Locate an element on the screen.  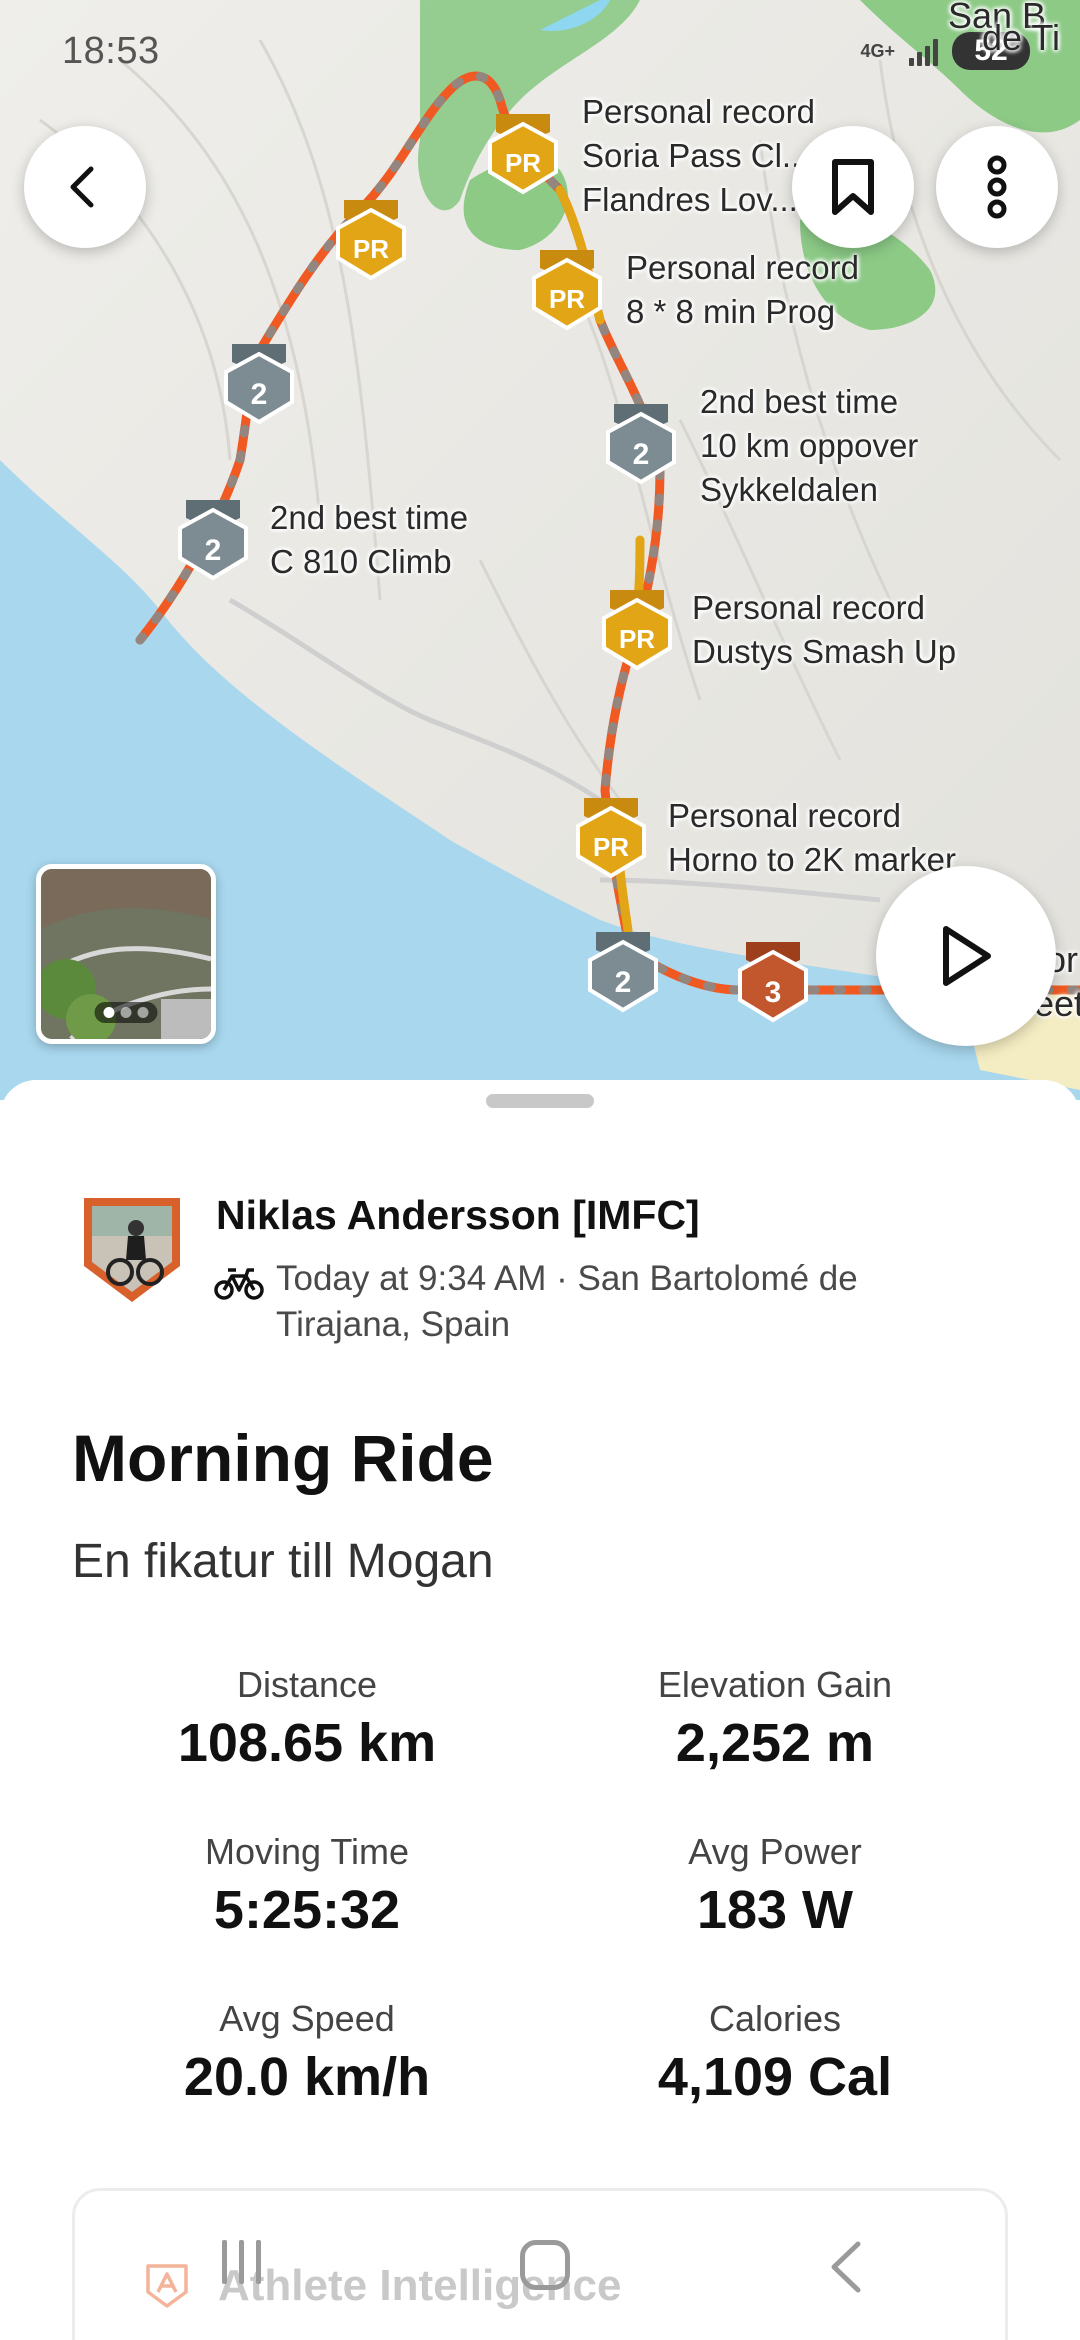
signal-icon is located at coordinates (923, 51).